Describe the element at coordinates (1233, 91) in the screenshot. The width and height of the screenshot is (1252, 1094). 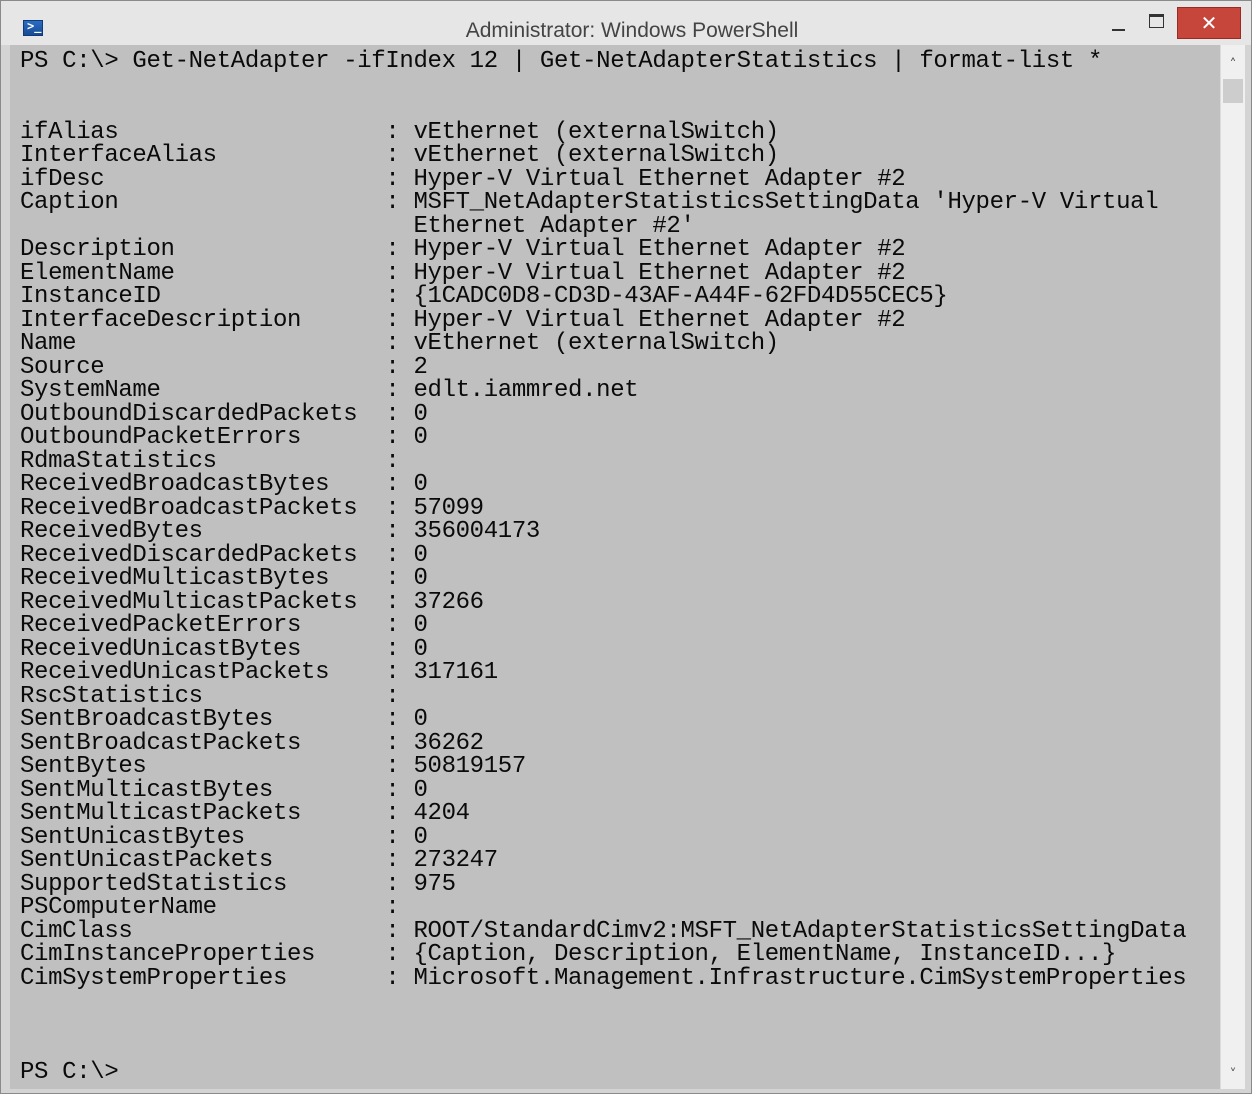
I see `scrollbar-thumb` at that location.